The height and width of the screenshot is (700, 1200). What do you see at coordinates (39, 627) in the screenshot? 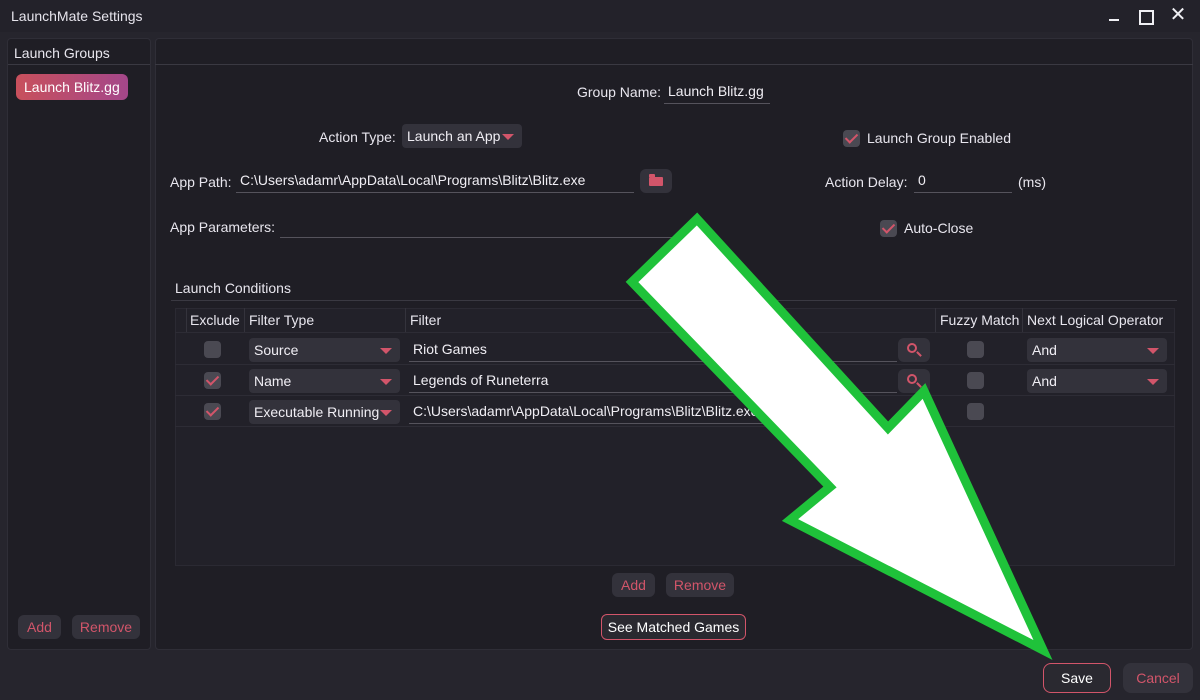
I see `add-group-button: Add` at bounding box center [39, 627].